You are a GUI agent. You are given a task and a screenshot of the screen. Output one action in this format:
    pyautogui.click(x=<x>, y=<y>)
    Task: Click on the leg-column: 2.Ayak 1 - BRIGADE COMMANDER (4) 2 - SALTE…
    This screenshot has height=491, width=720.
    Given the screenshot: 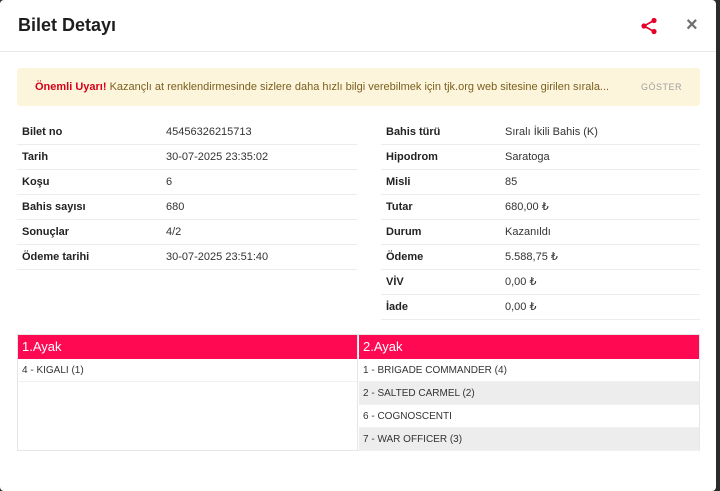 What is the action you would take?
    pyautogui.click(x=529, y=393)
    